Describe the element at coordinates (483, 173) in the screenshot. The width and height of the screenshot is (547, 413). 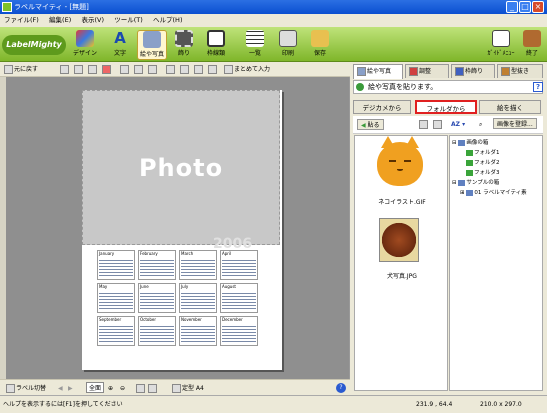
I see `tree-item-folder3: フォルダ3` at that location.